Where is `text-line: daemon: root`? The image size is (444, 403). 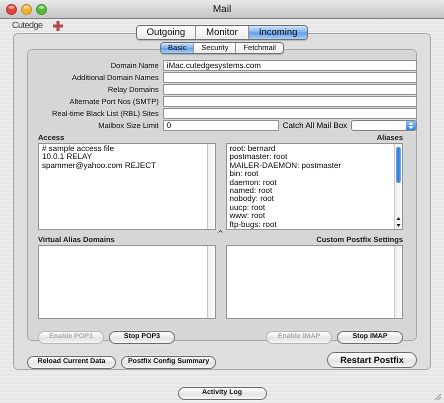
text-line: daemon: root is located at coordinates (254, 182).